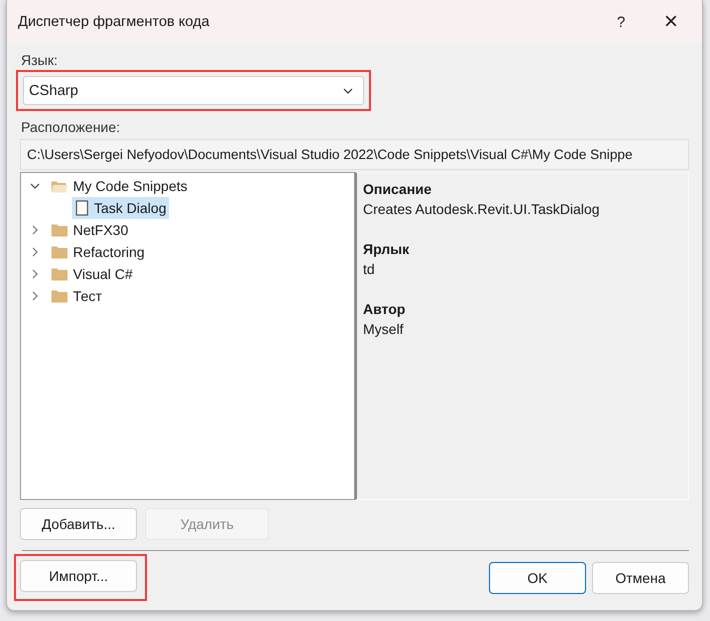 The image size is (710, 621). What do you see at coordinates (87, 296) in the screenshot?
I see `tree-item-label: Тест` at bounding box center [87, 296].